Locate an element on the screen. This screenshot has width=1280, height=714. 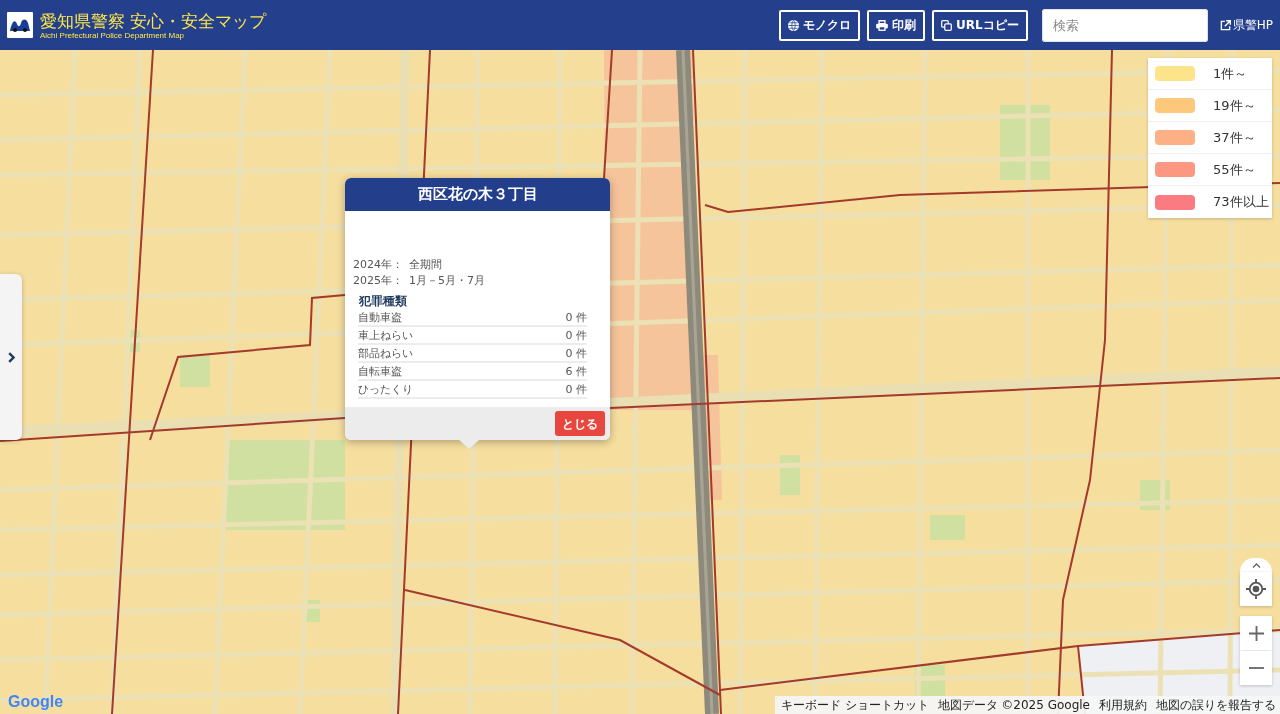
close-button: とじる is located at coordinates (580, 423).